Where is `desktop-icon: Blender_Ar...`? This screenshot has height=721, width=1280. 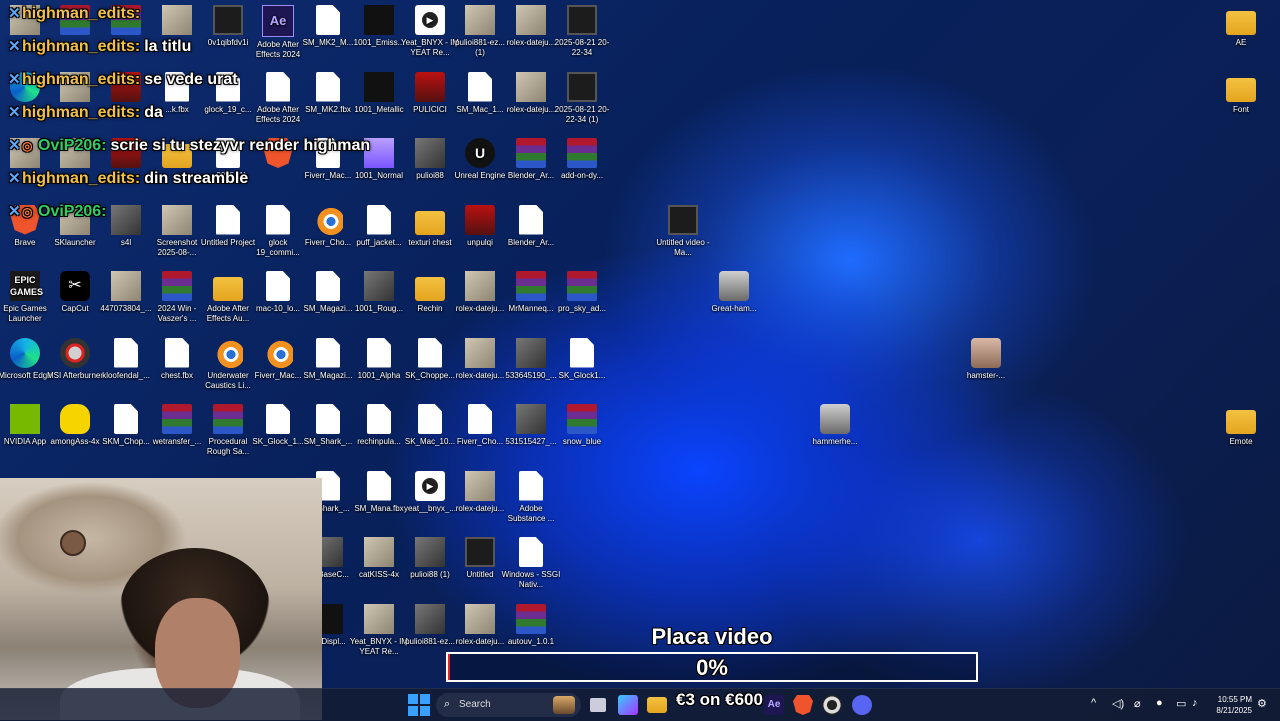
desktop-icon: Blender_Ar... is located at coordinates (531, 226).